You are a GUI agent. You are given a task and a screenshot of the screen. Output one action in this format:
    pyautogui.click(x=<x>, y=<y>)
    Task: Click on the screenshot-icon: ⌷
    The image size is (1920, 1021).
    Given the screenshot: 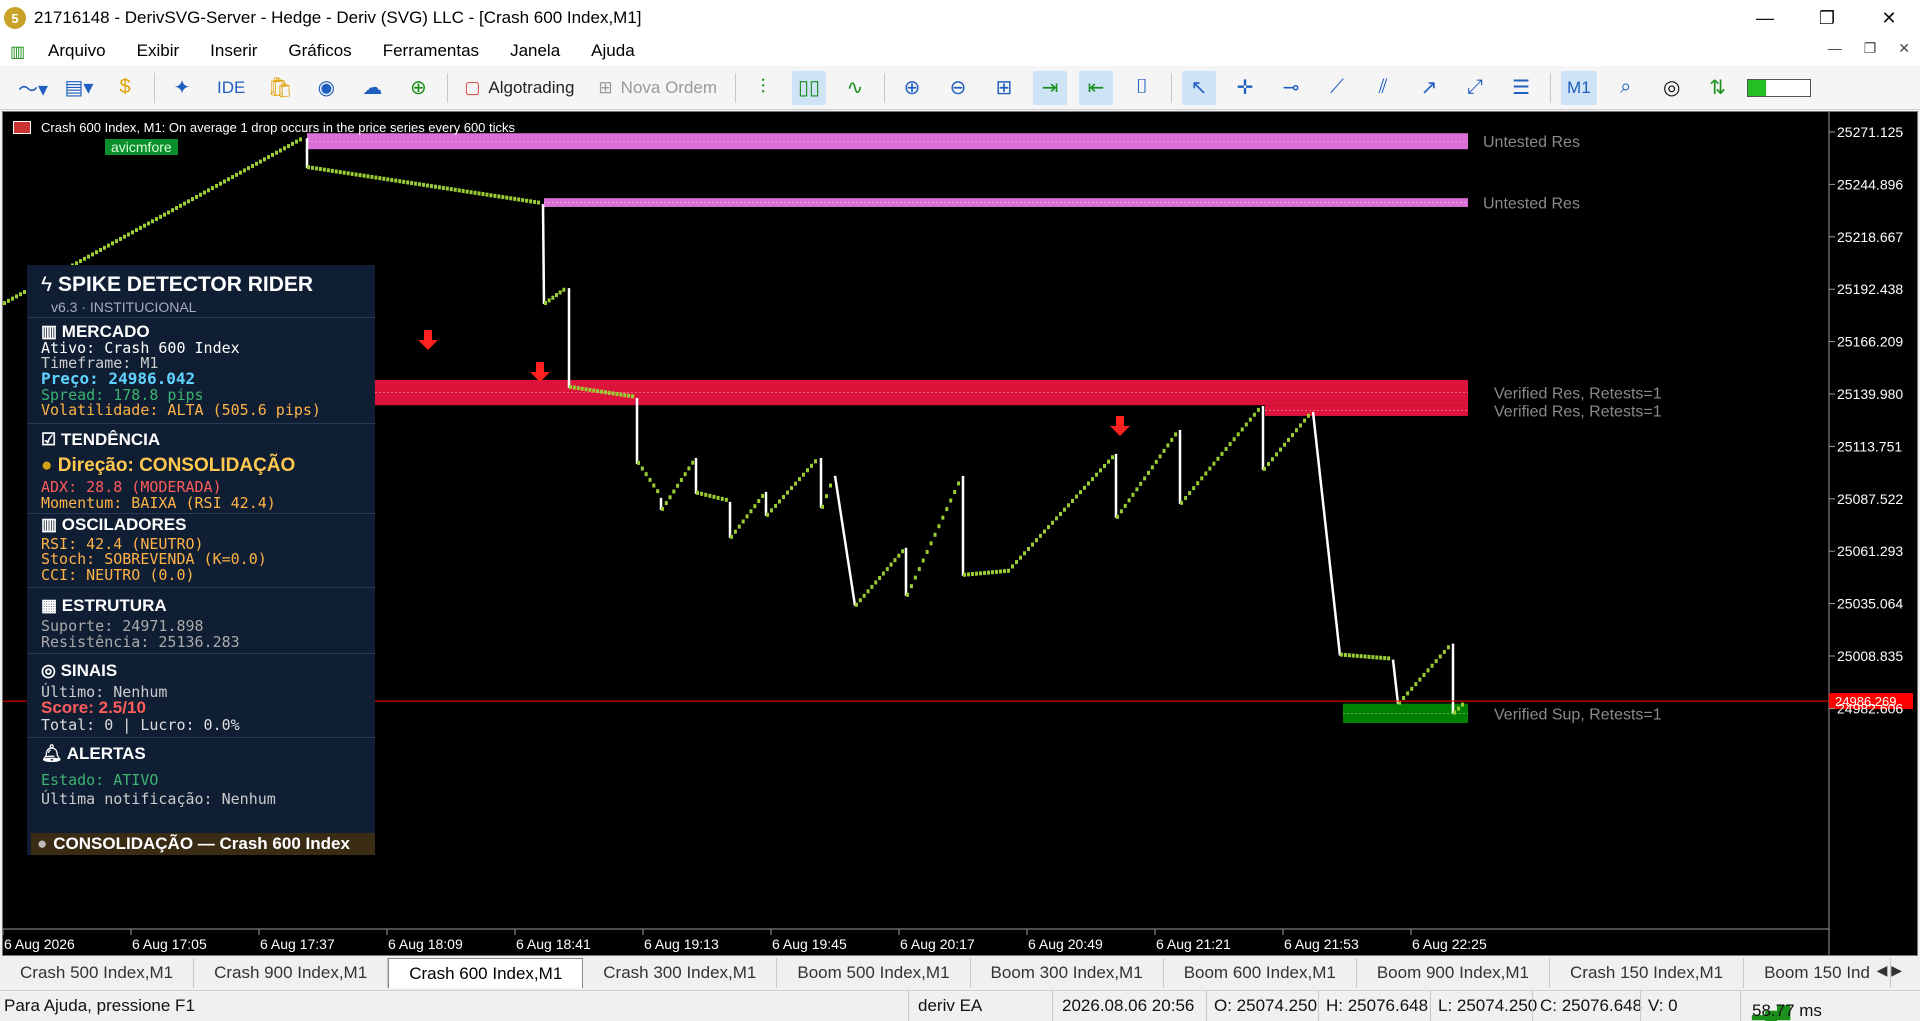 What is the action you would take?
    pyautogui.click(x=1142, y=88)
    